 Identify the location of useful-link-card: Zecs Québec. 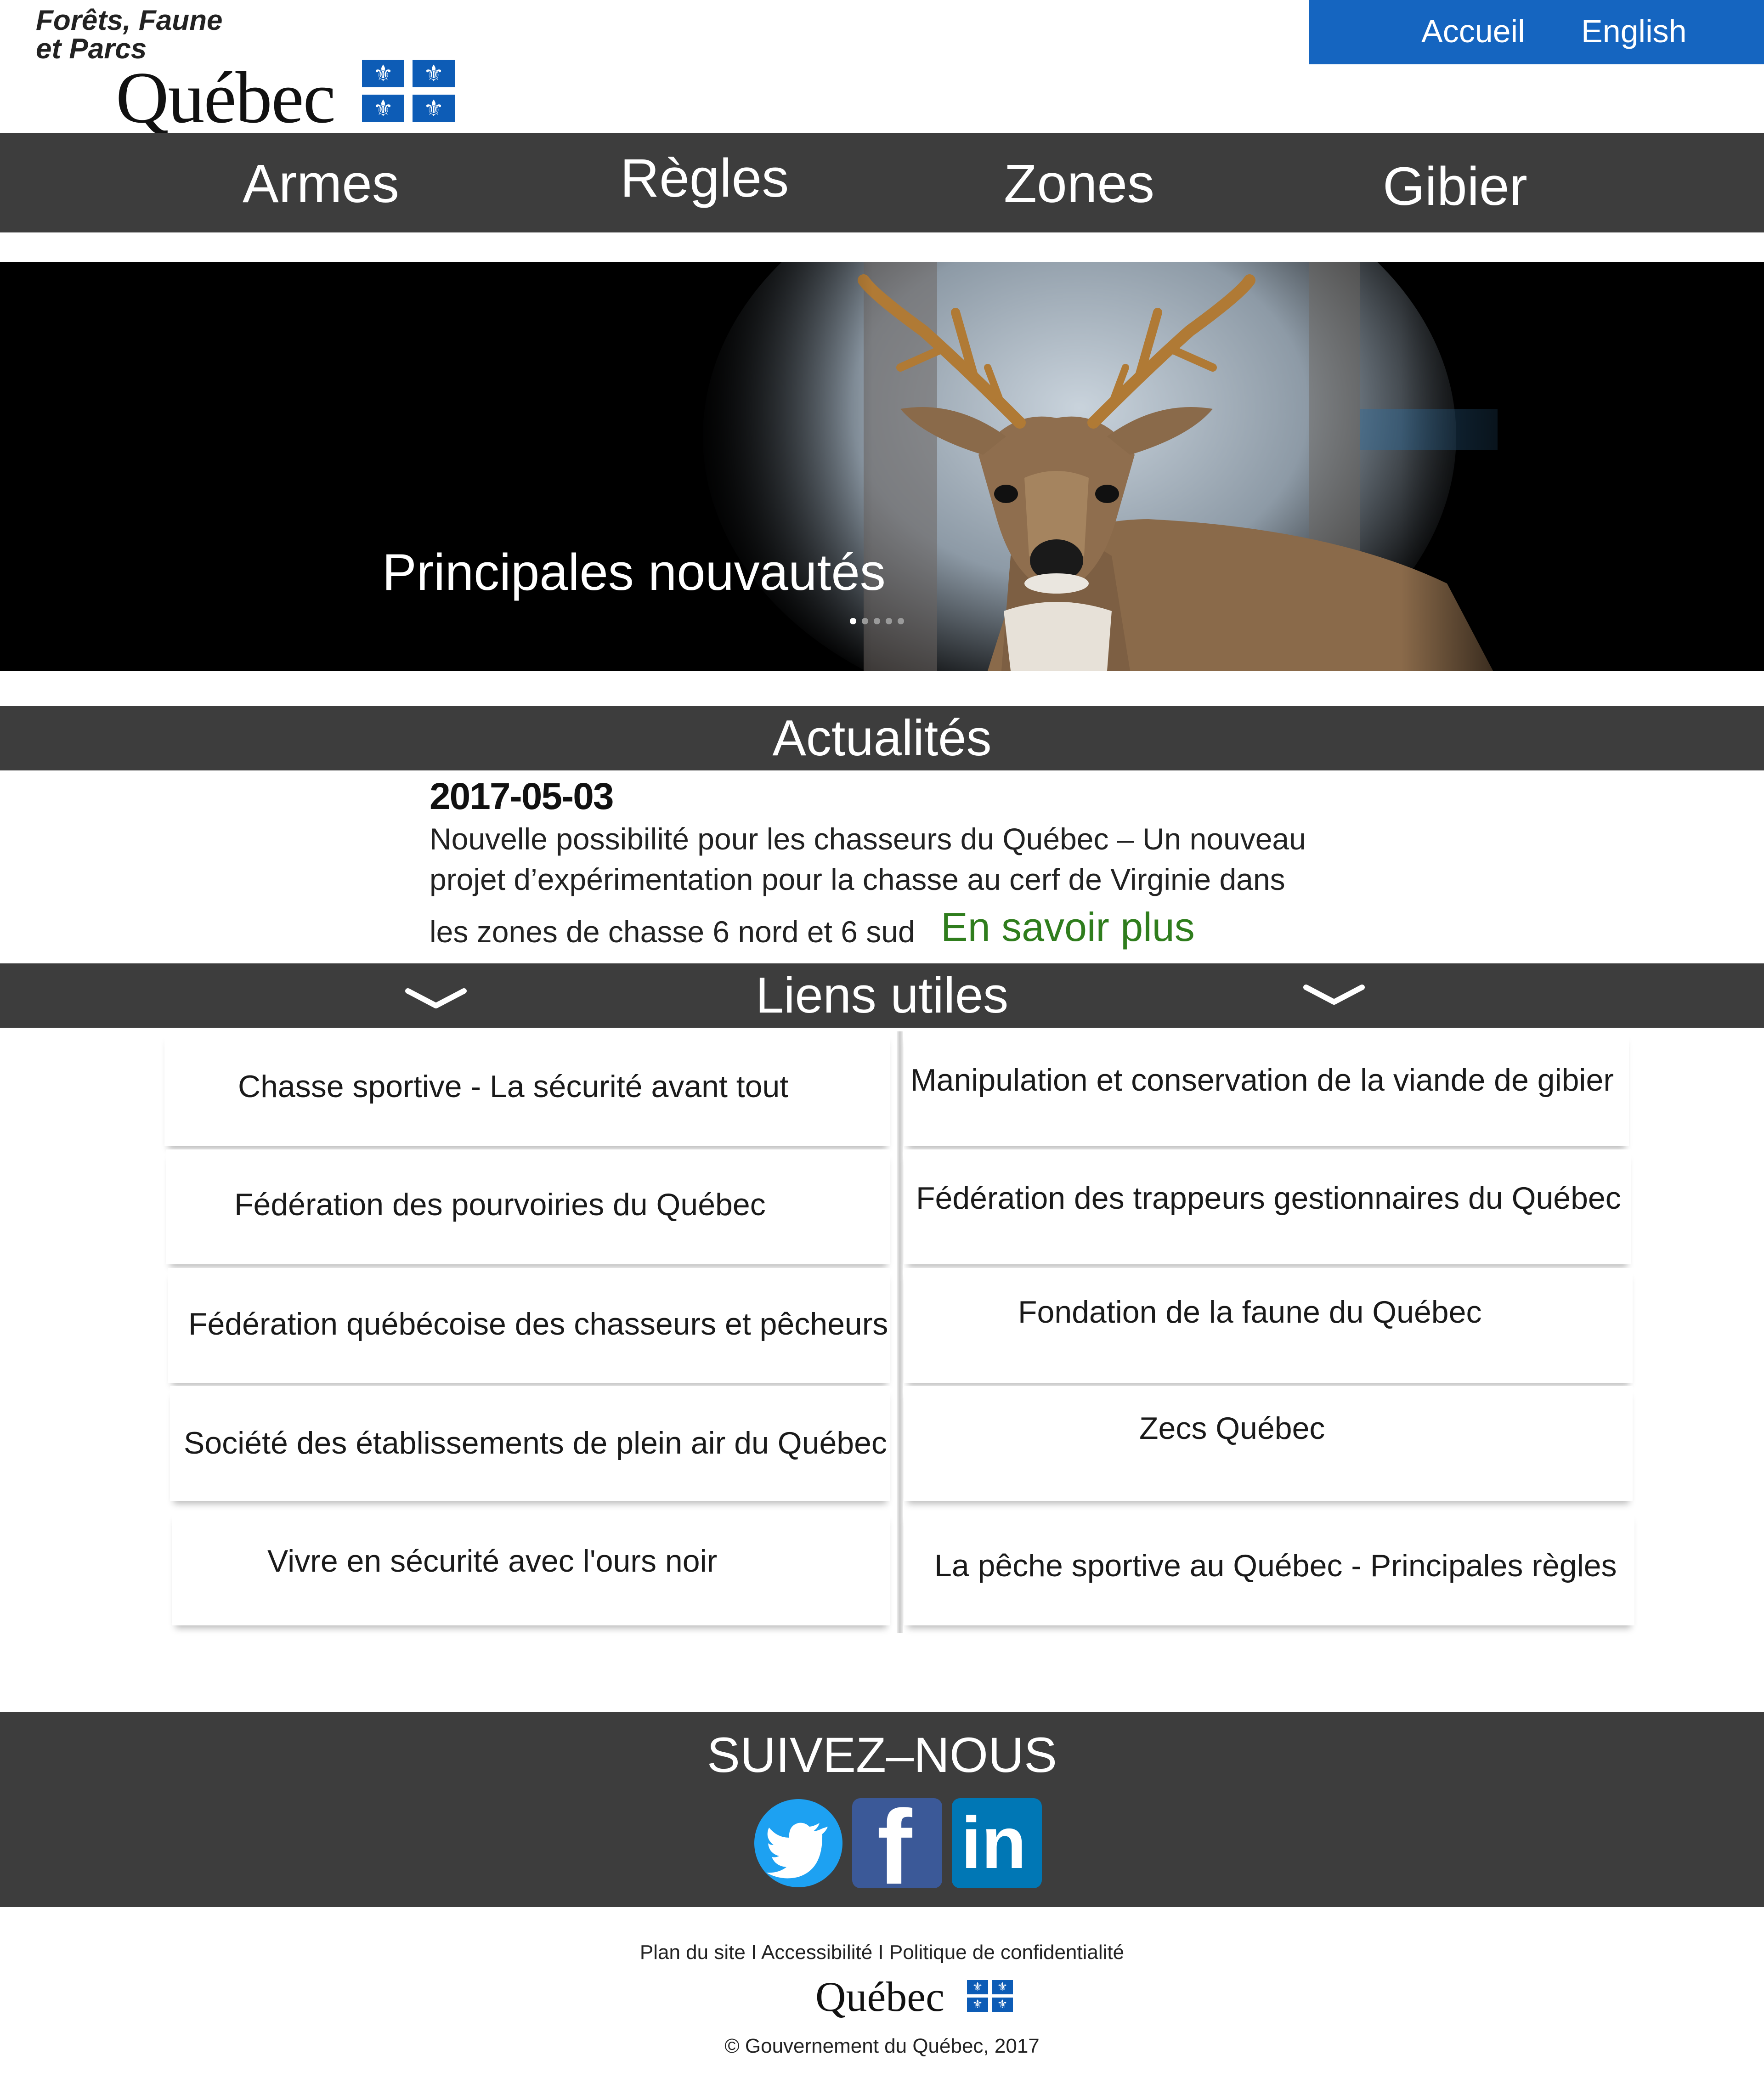
(1268, 1443).